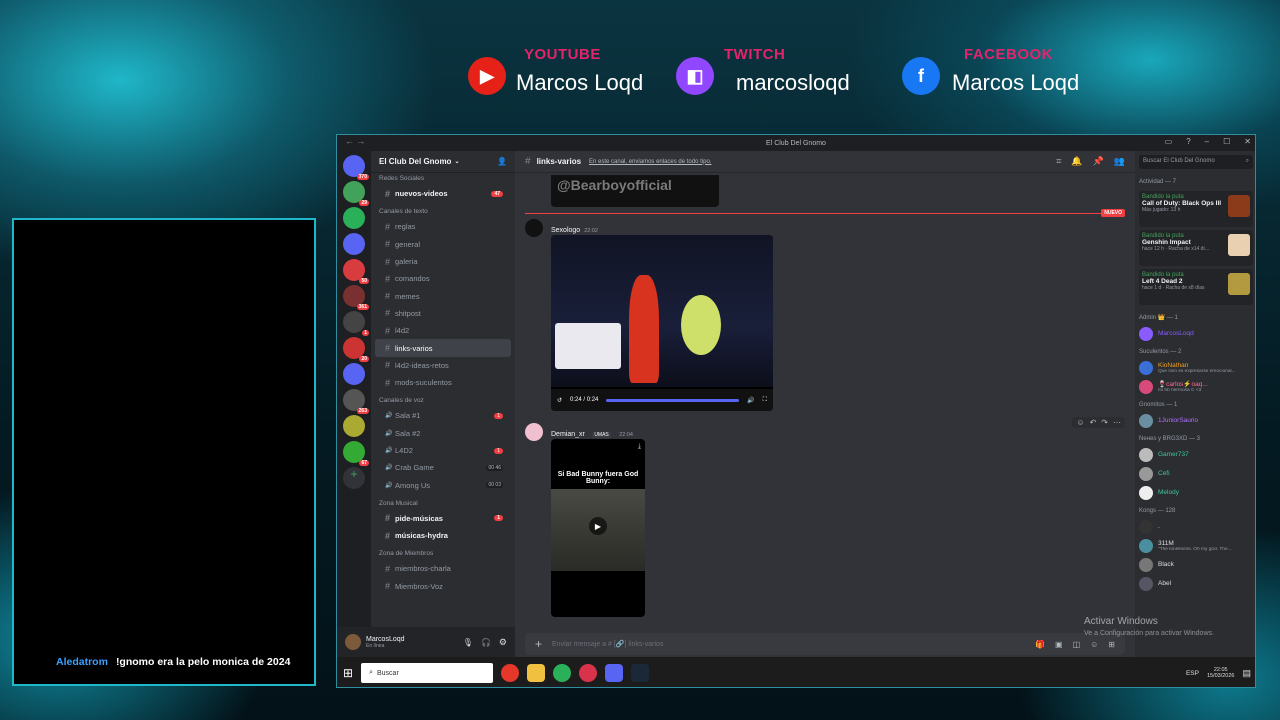  Describe the element at coordinates (443, 210) in the screenshot. I see `category-texto: Canales de texto` at that location.